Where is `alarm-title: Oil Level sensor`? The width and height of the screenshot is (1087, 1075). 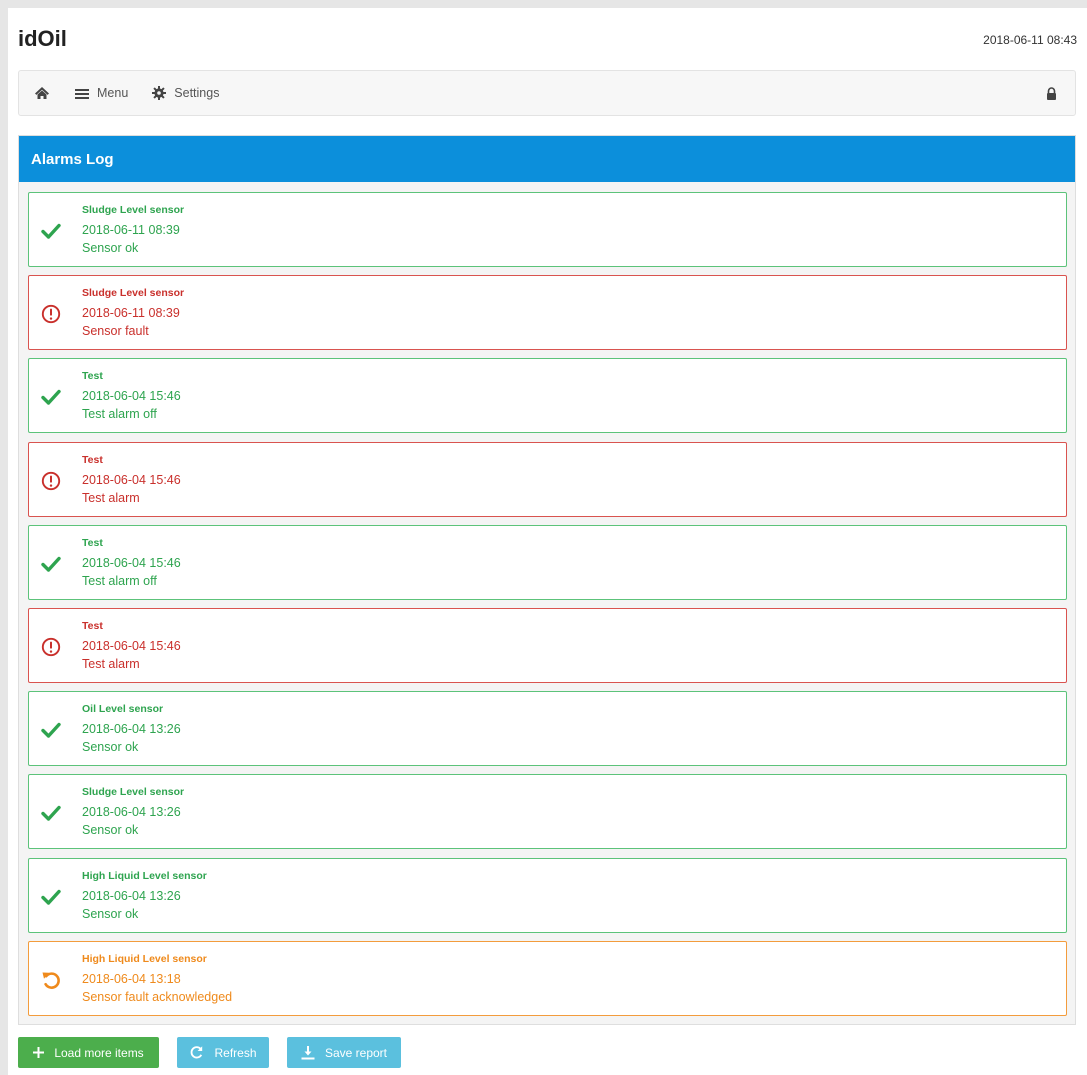
alarm-title: Oil Level sensor is located at coordinates (123, 709).